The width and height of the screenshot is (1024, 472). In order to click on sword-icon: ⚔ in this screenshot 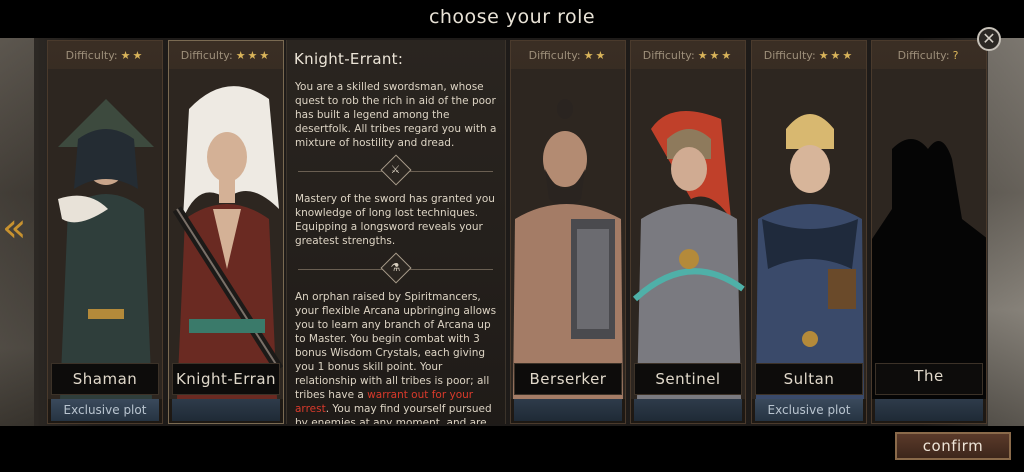, I will do `click(395, 169)`.